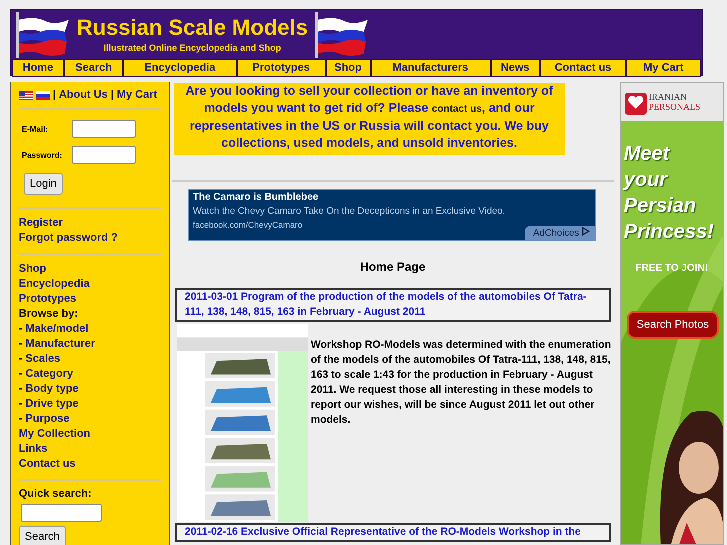 This screenshot has height=545, width=727. I want to click on quick-search-label: Quick search:, so click(55, 494).